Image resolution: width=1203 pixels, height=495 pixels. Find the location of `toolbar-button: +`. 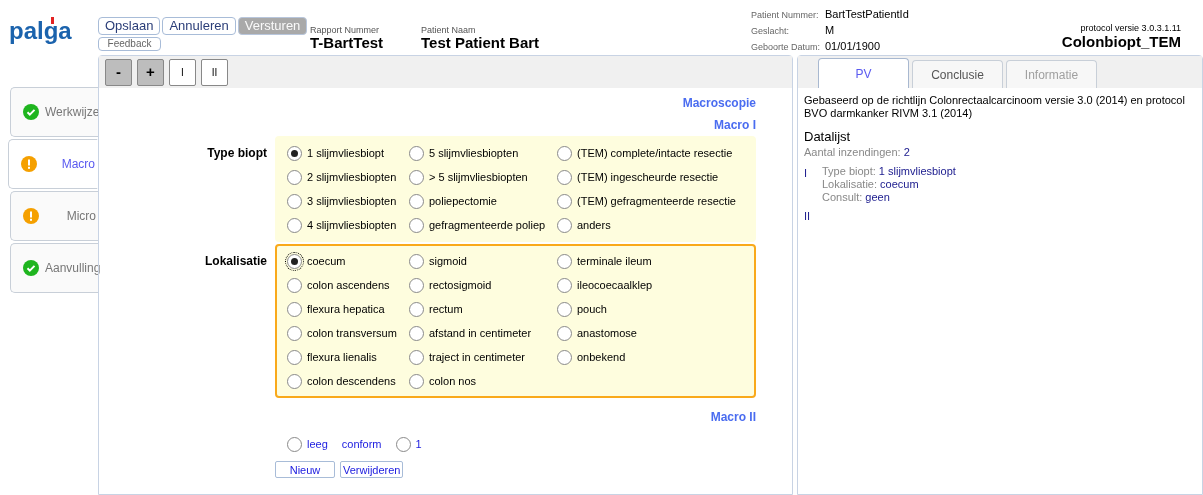

toolbar-button: + is located at coordinates (150, 72).